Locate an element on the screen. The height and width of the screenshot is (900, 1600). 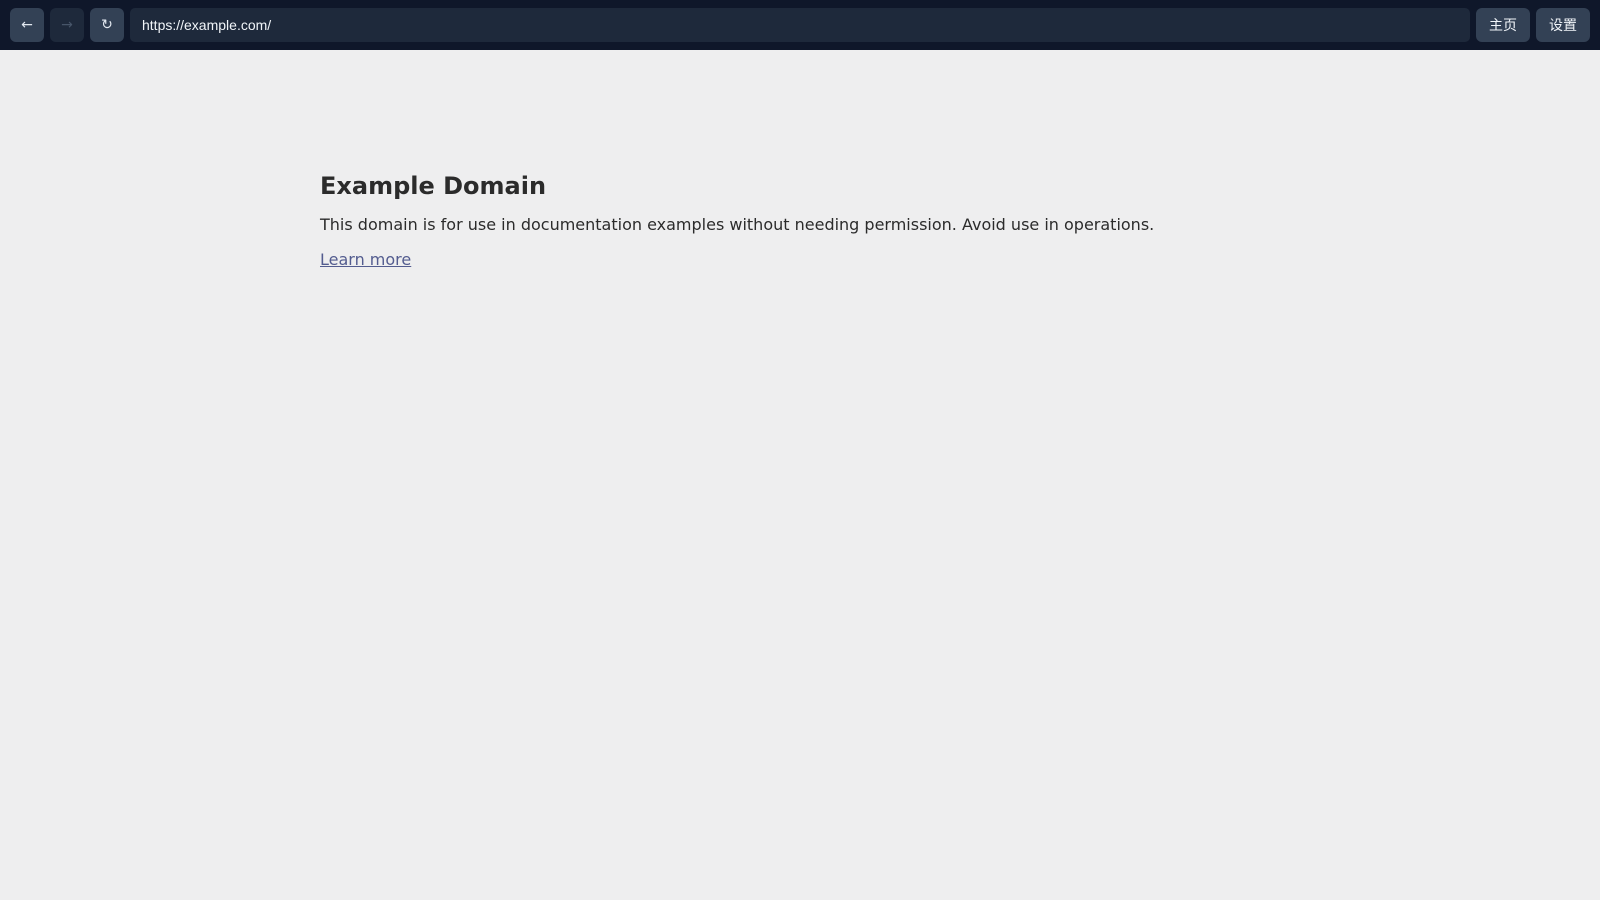
url-input is located at coordinates (800, 25).